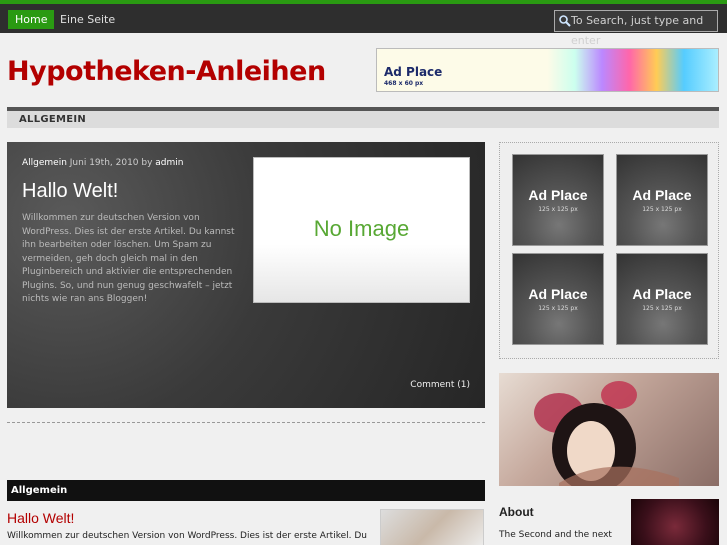 The image size is (727, 545). I want to click on about-text: The Second and the next, so click(555, 535).